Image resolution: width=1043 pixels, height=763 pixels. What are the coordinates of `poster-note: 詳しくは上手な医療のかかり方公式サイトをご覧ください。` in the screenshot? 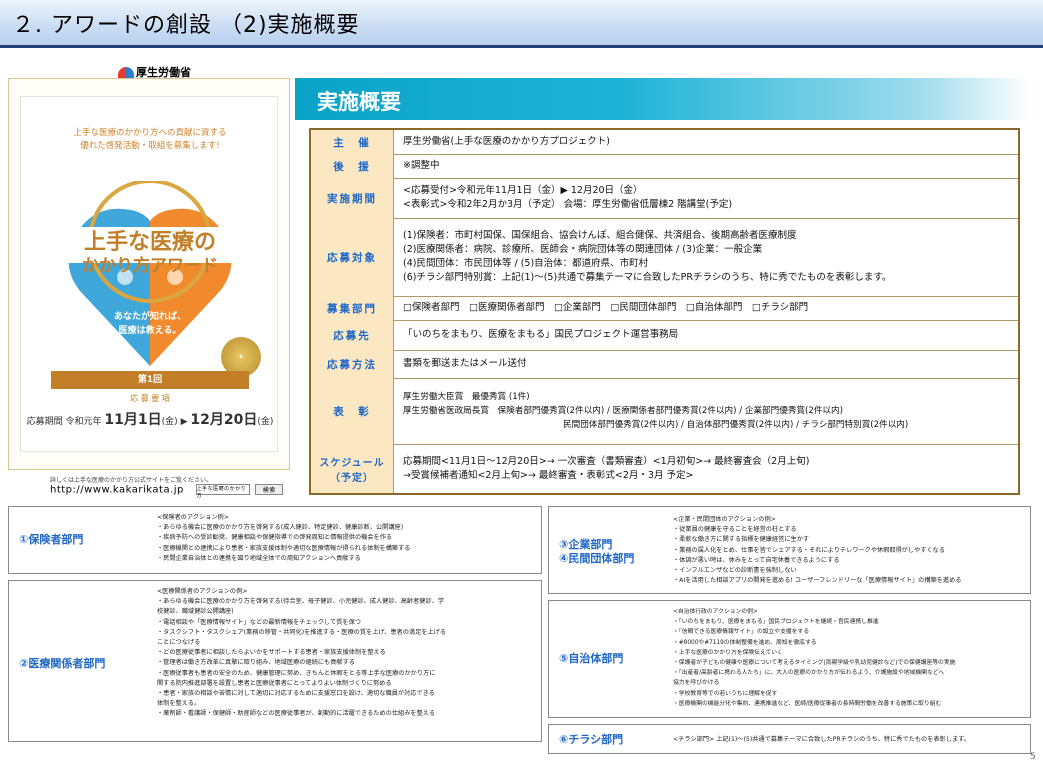 It's located at (131, 480).